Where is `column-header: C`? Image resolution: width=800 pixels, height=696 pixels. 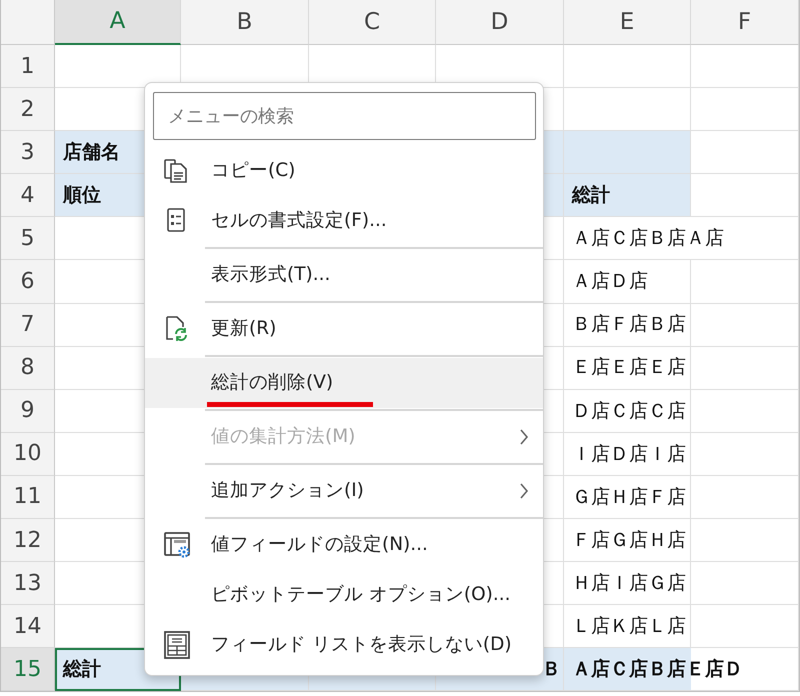 column-header: C is located at coordinates (372, 22).